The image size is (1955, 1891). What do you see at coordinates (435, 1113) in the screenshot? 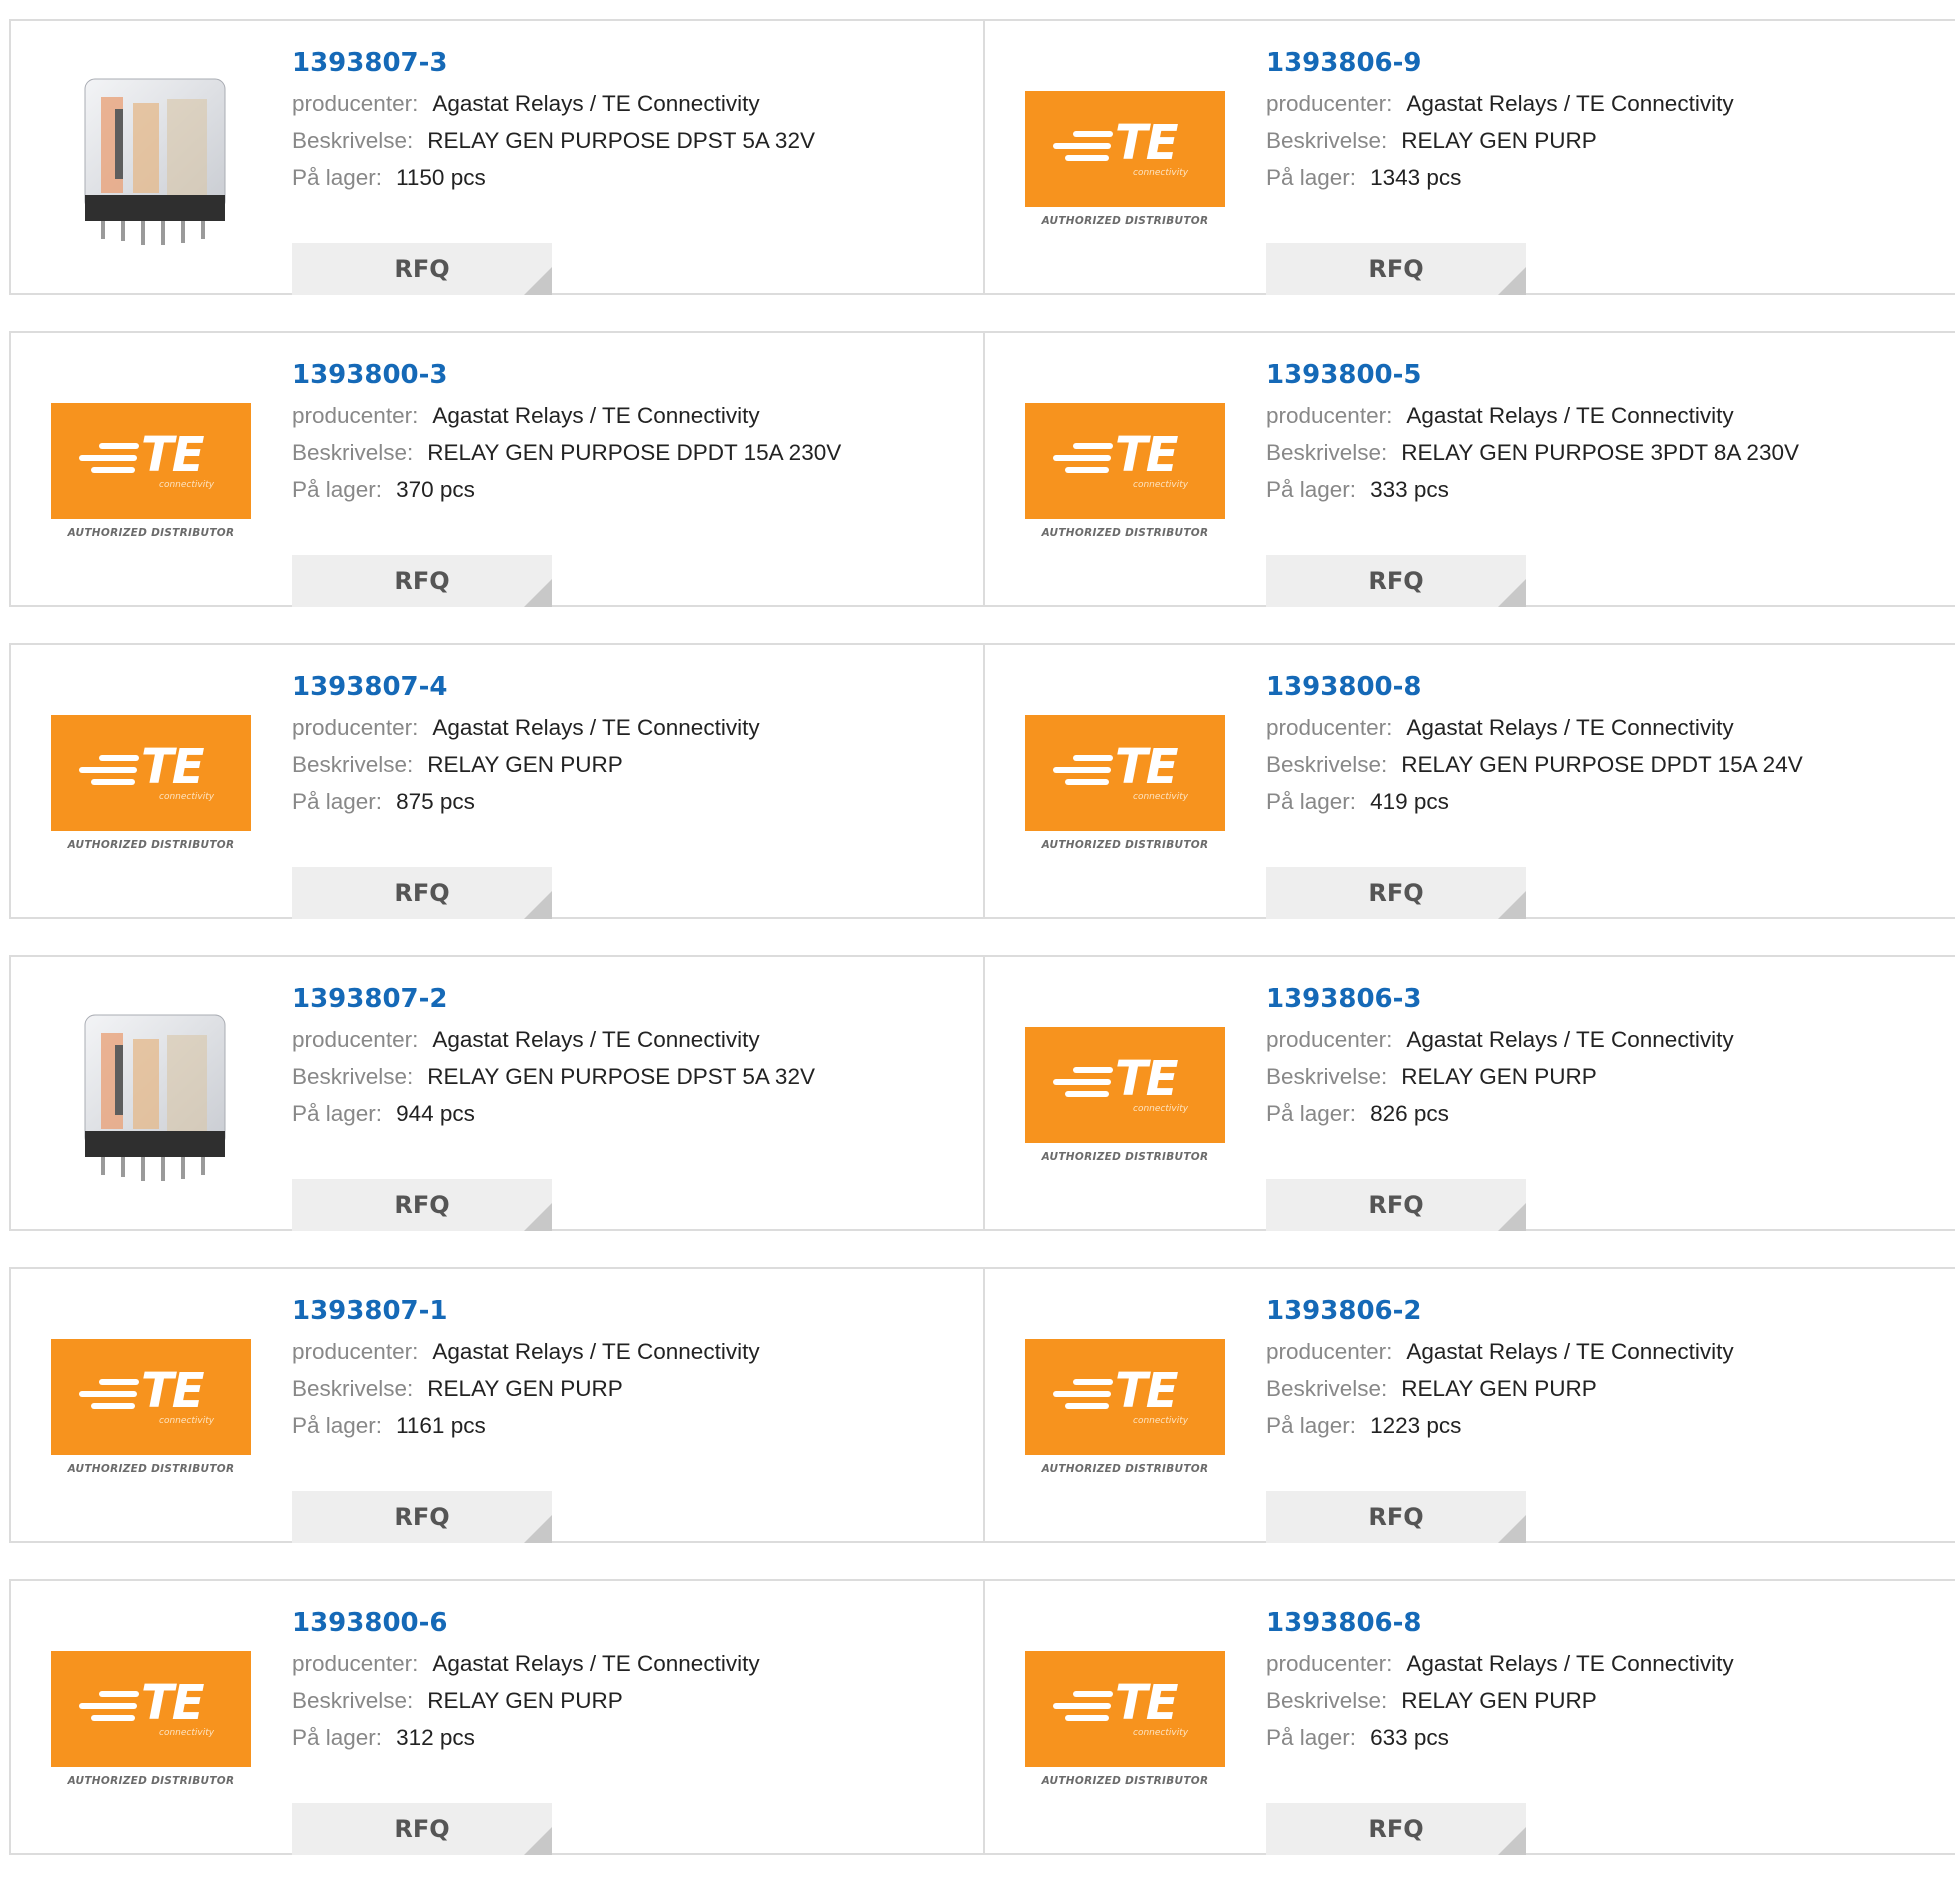
I see `stock-value: 944 pcs` at bounding box center [435, 1113].